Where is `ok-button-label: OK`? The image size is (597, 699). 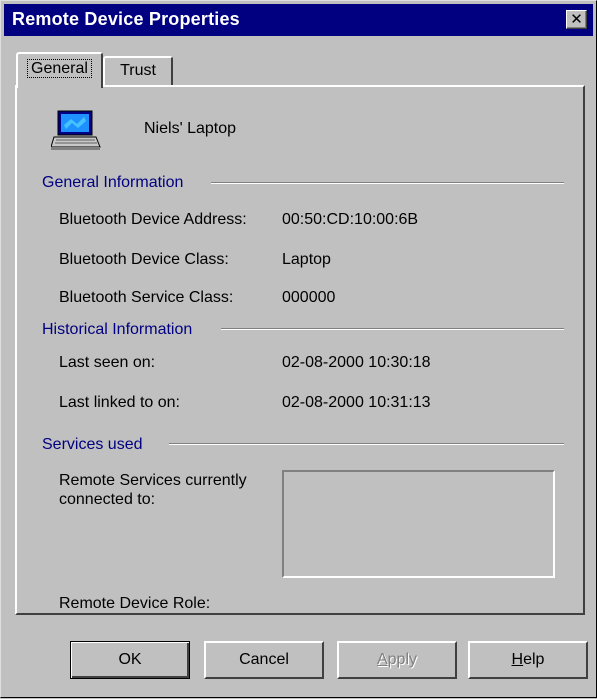 ok-button-label: OK is located at coordinates (130, 659).